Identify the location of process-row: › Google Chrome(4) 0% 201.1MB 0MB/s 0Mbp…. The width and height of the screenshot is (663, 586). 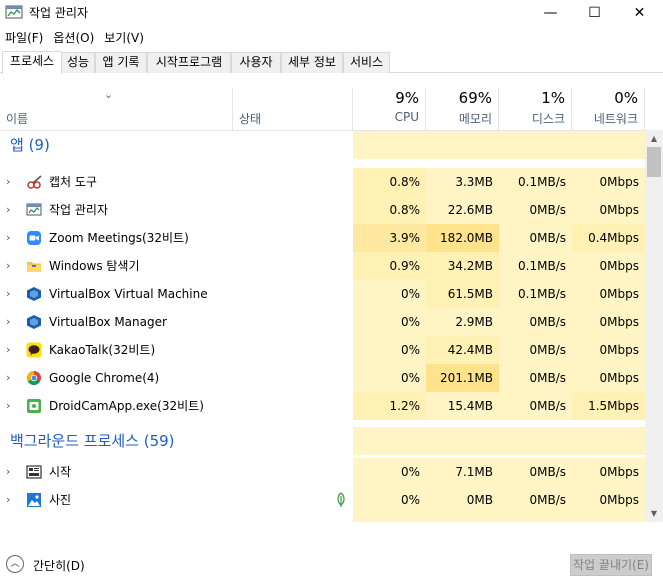
(322, 378).